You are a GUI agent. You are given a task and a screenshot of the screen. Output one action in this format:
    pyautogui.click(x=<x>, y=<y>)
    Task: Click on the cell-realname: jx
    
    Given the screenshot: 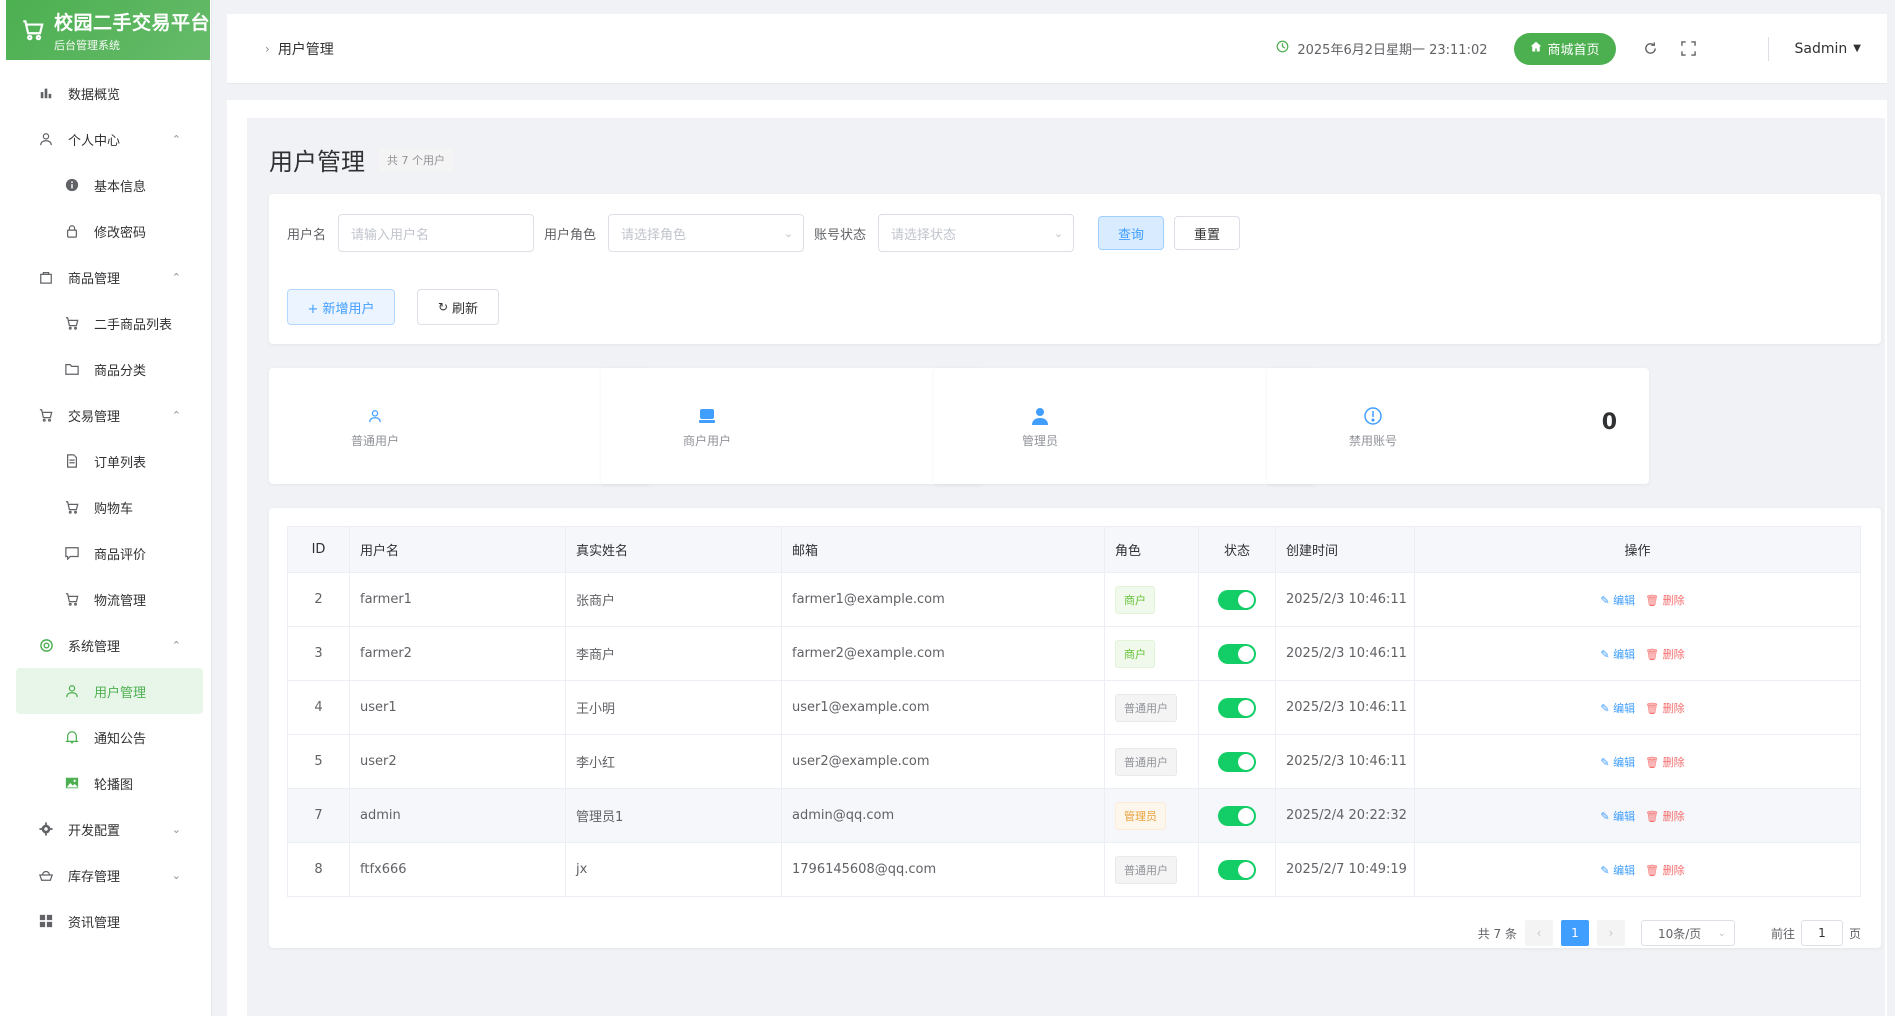 What is the action you would take?
    pyautogui.click(x=673, y=869)
    